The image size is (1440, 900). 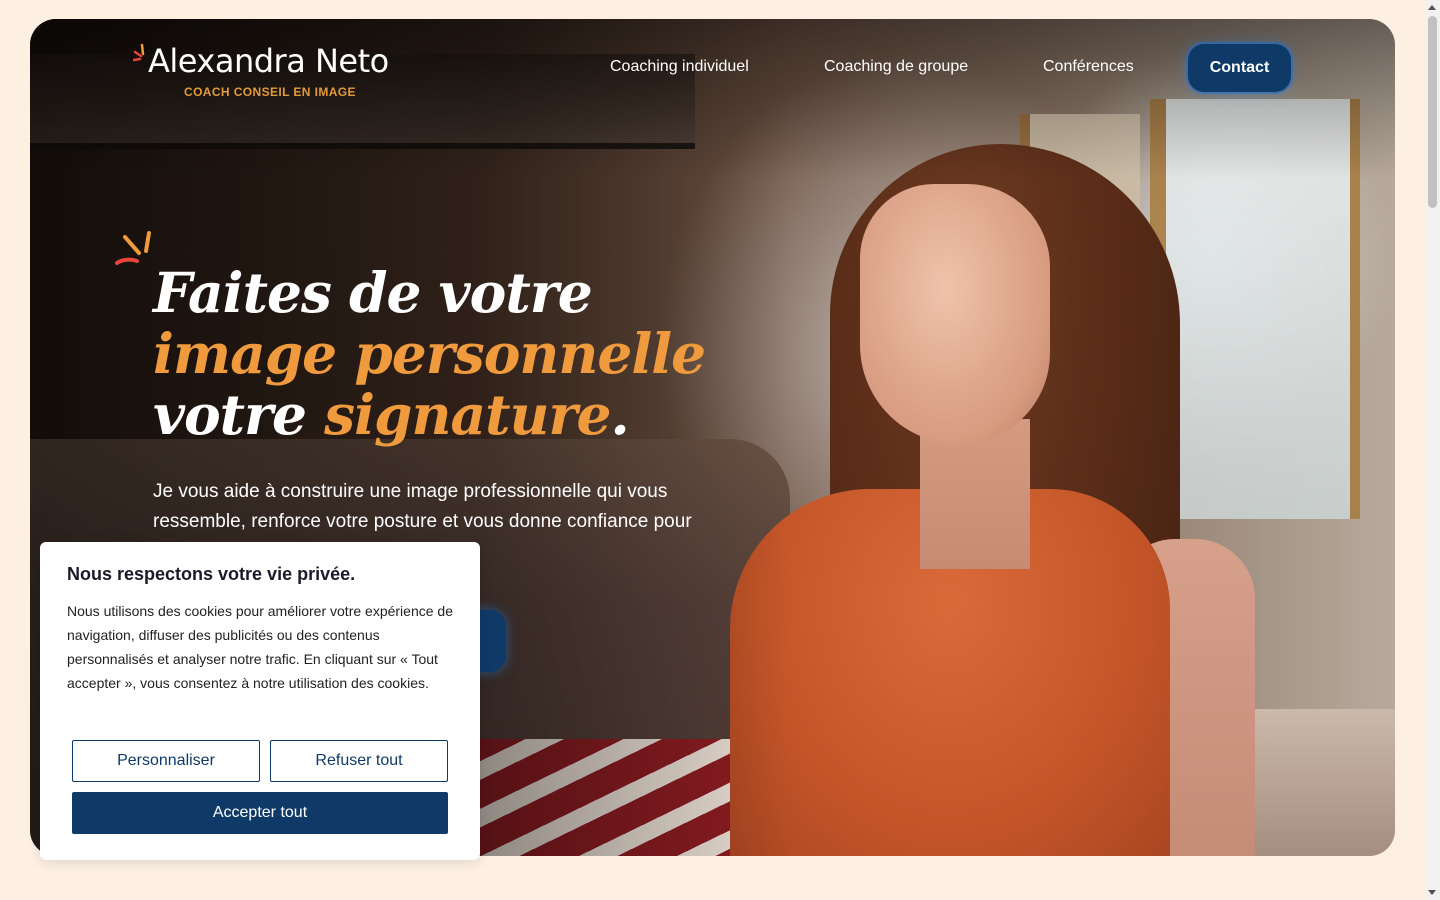 I want to click on nav-conferences: Conférences, so click(x=1088, y=67).